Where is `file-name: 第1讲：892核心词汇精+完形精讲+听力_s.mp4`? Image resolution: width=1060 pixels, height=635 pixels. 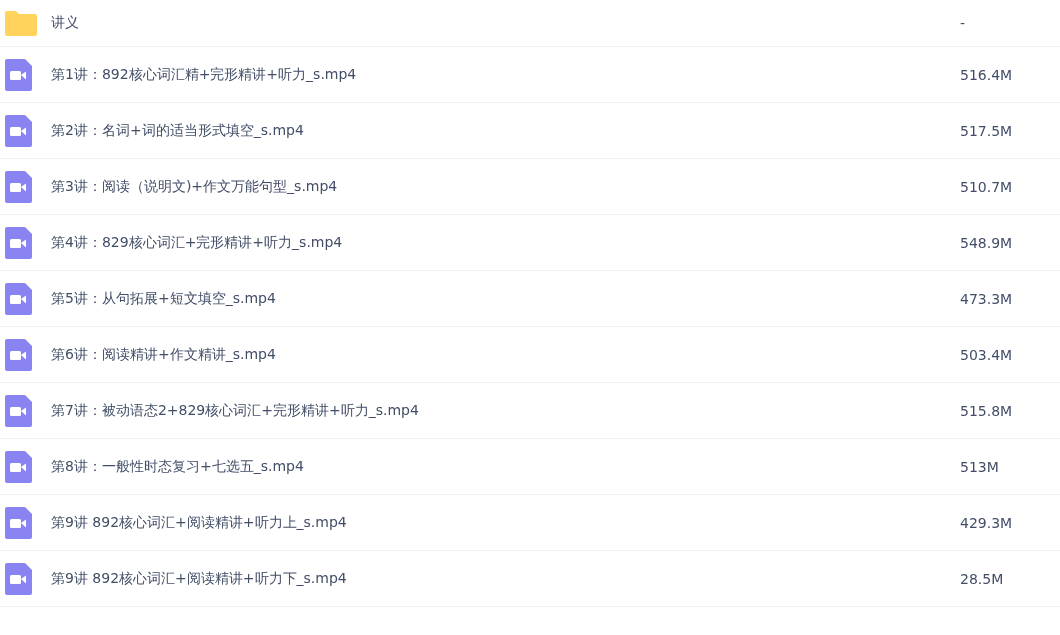 file-name: 第1讲：892核心词汇精+完形精讲+听力_s.mp4 is located at coordinates (505, 74).